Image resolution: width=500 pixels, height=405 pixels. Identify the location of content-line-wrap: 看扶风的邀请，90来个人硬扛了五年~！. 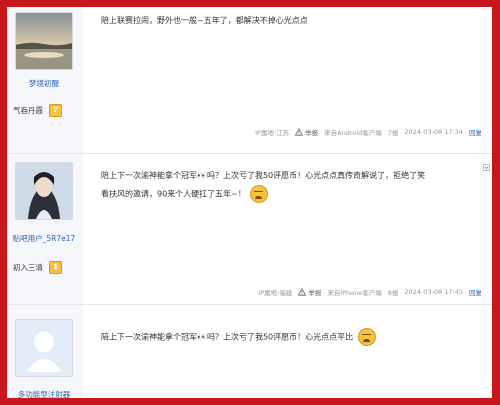
(263, 194).